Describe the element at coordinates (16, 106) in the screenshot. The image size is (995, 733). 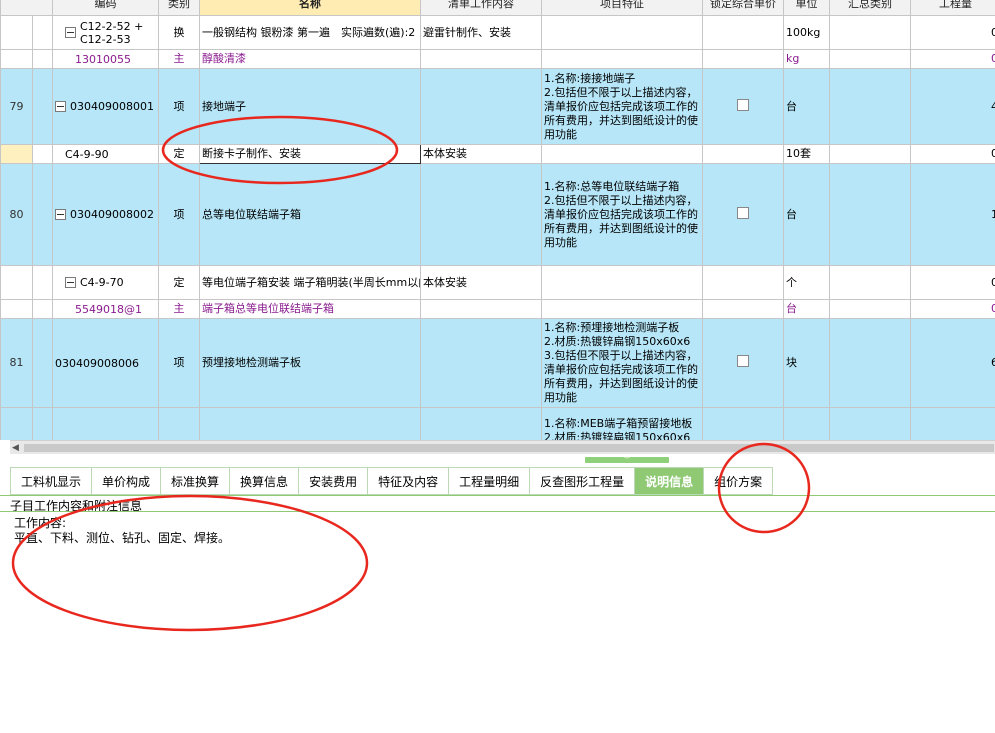
I see `row-number: 79` at that location.